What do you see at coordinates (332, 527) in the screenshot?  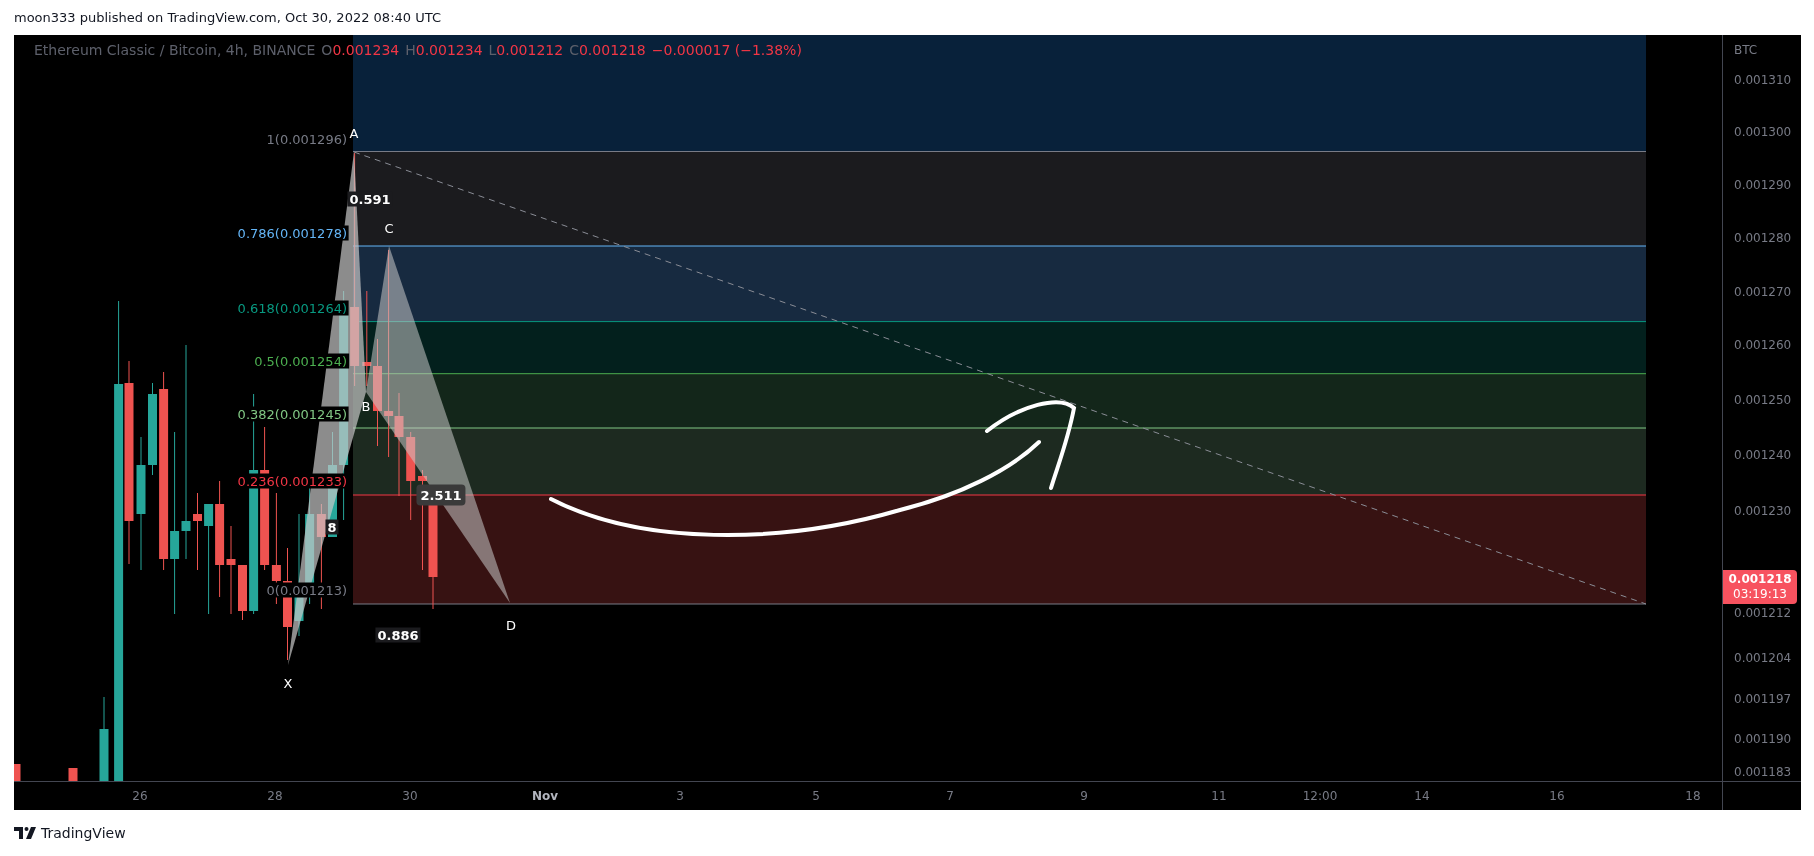 I see `pattern-ratio-label: 8` at bounding box center [332, 527].